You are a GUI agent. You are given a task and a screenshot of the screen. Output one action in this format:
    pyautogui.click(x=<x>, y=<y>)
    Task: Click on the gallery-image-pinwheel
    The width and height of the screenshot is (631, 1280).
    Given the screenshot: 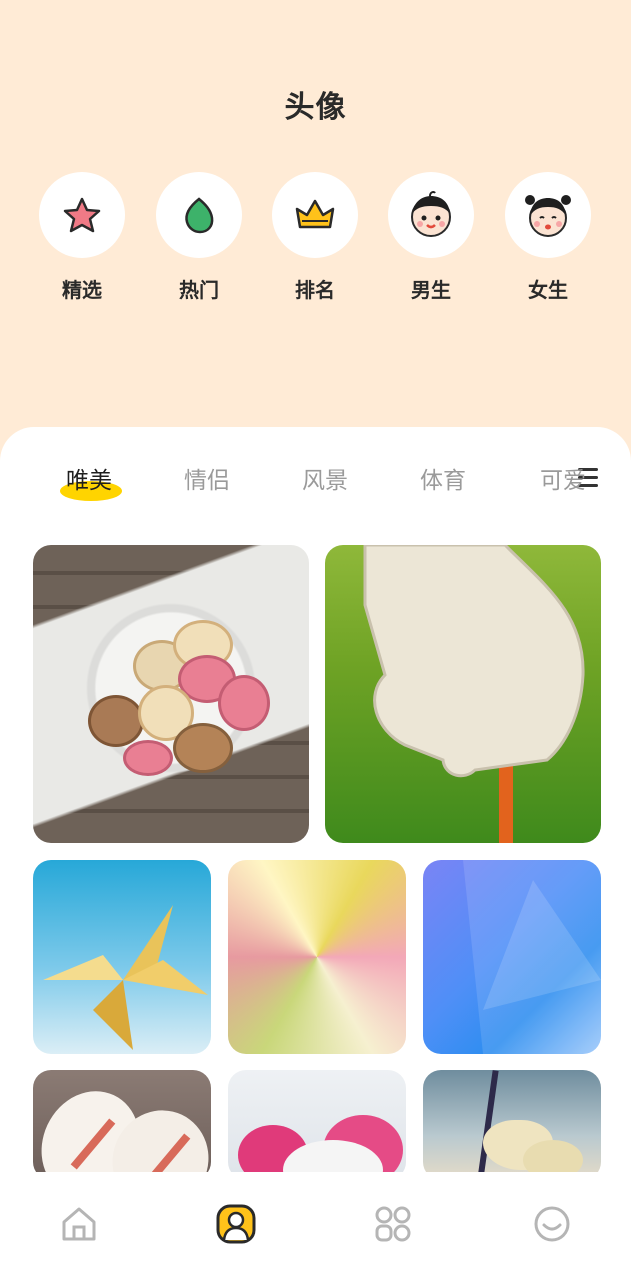 What is the action you would take?
    pyautogui.click(x=122, y=957)
    